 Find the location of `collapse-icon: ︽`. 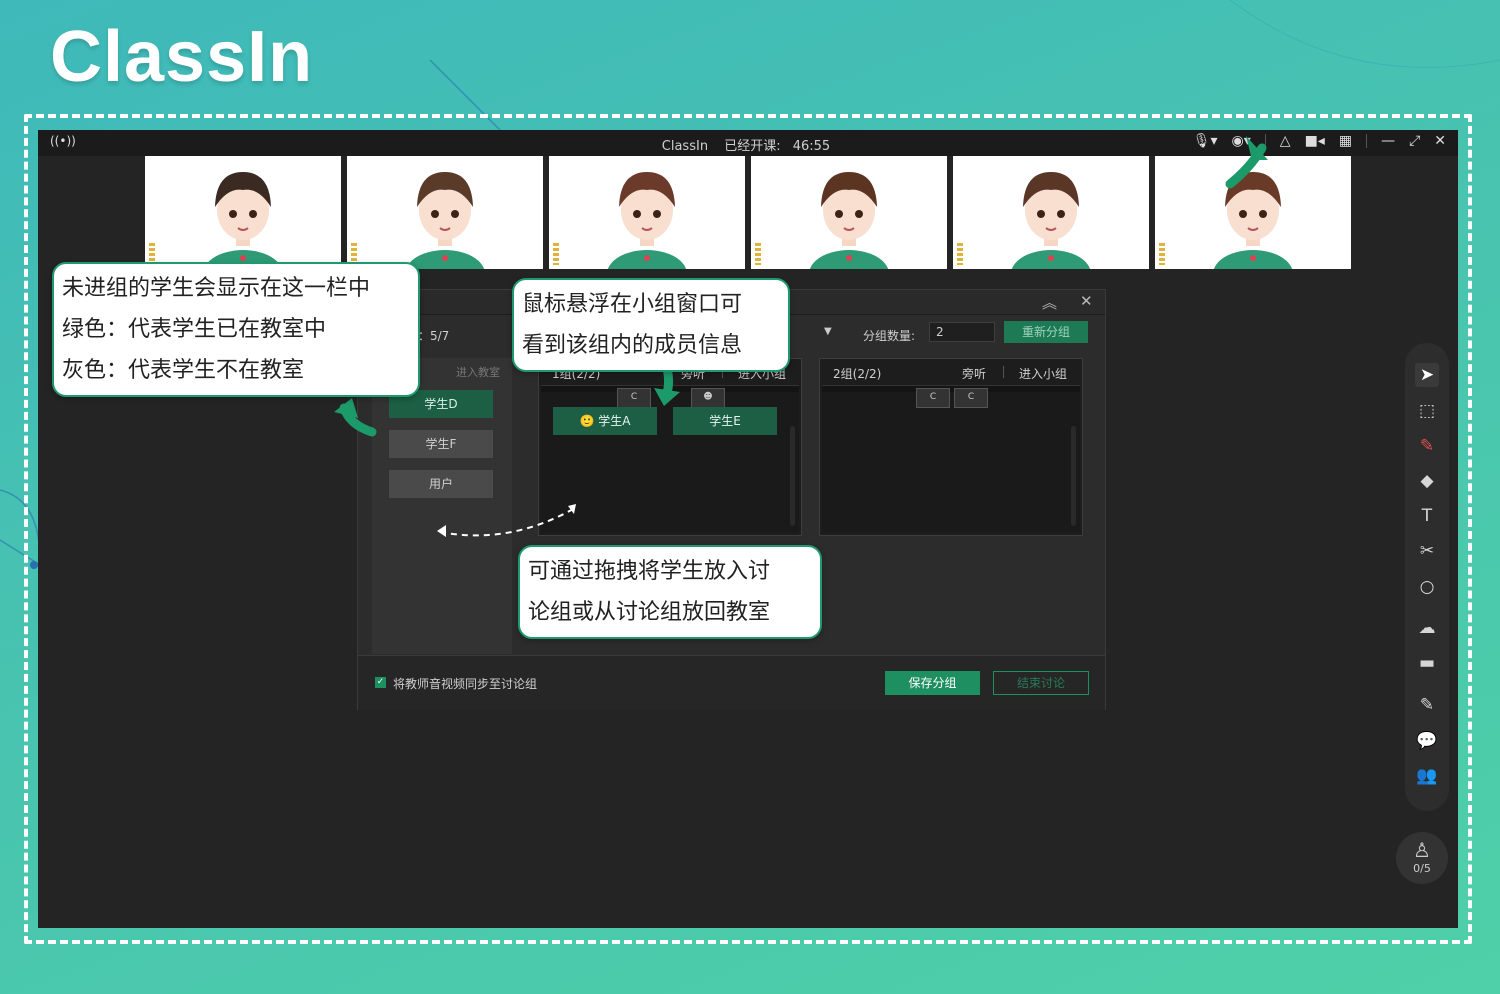

collapse-icon: ︽ is located at coordinates (1049, 302).